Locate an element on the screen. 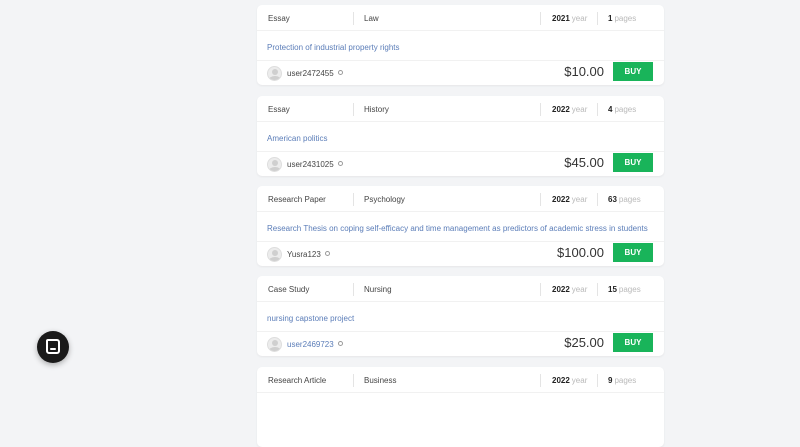 The width and height of the screenshot is (800, 447). username-text: user2469723 is located at coordinates (310, 344).